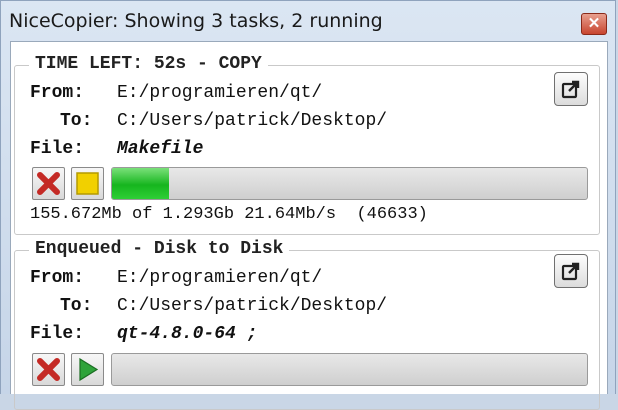 The image size is (618, 410). I want to click on task-header: Enqueued - Disk to Disk, so click(159, 249).